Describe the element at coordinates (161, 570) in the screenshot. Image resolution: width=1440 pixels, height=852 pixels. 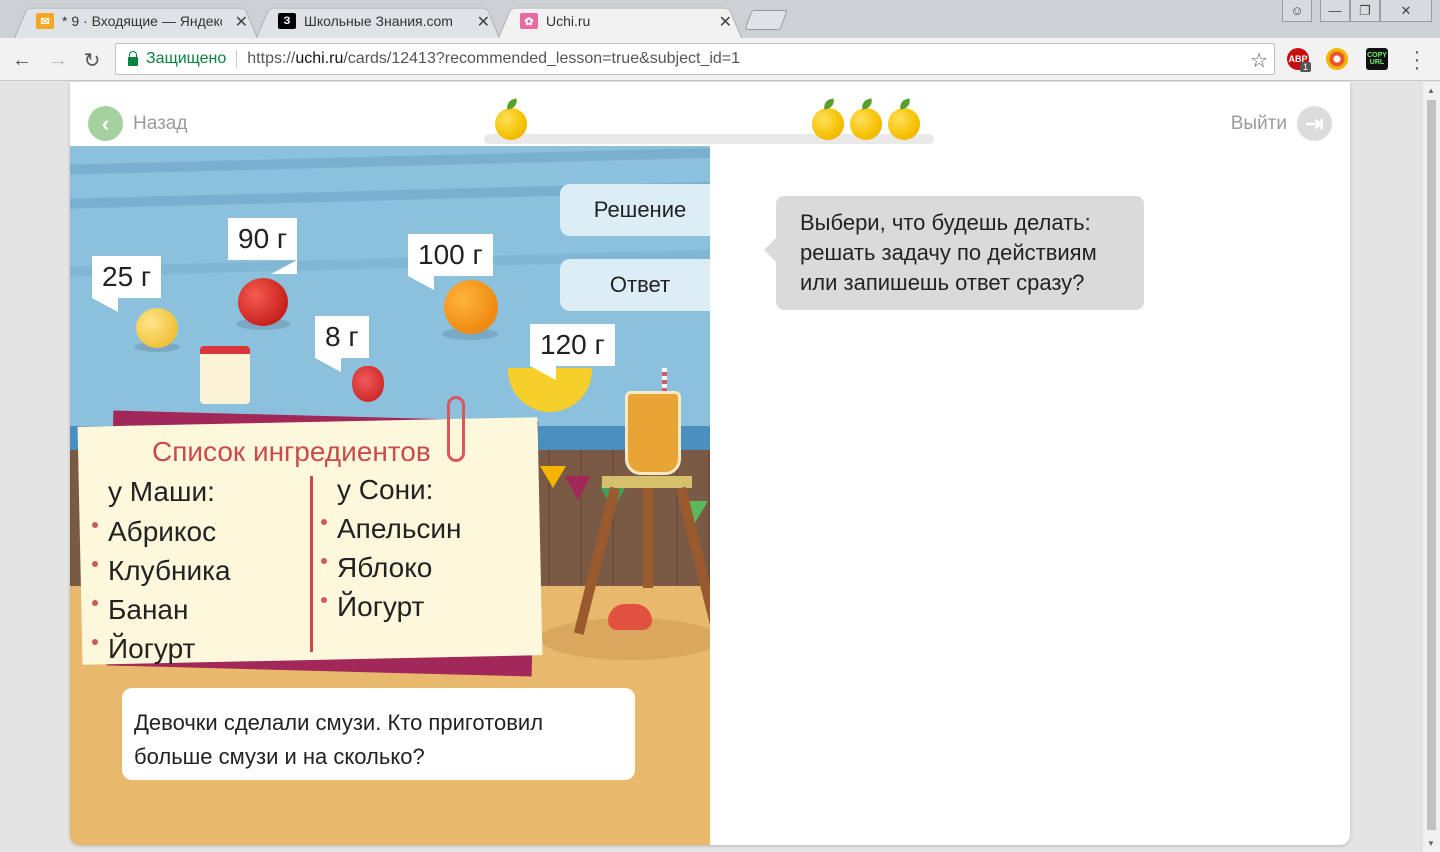
I see `list-item: Клубника` at that location.